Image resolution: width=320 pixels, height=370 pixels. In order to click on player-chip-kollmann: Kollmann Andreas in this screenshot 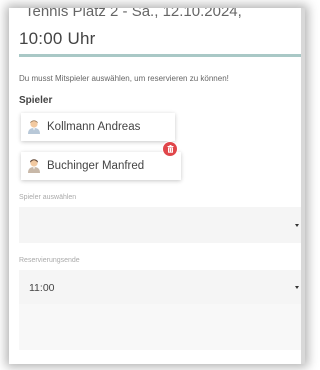, I will do `click(98, 127)`.